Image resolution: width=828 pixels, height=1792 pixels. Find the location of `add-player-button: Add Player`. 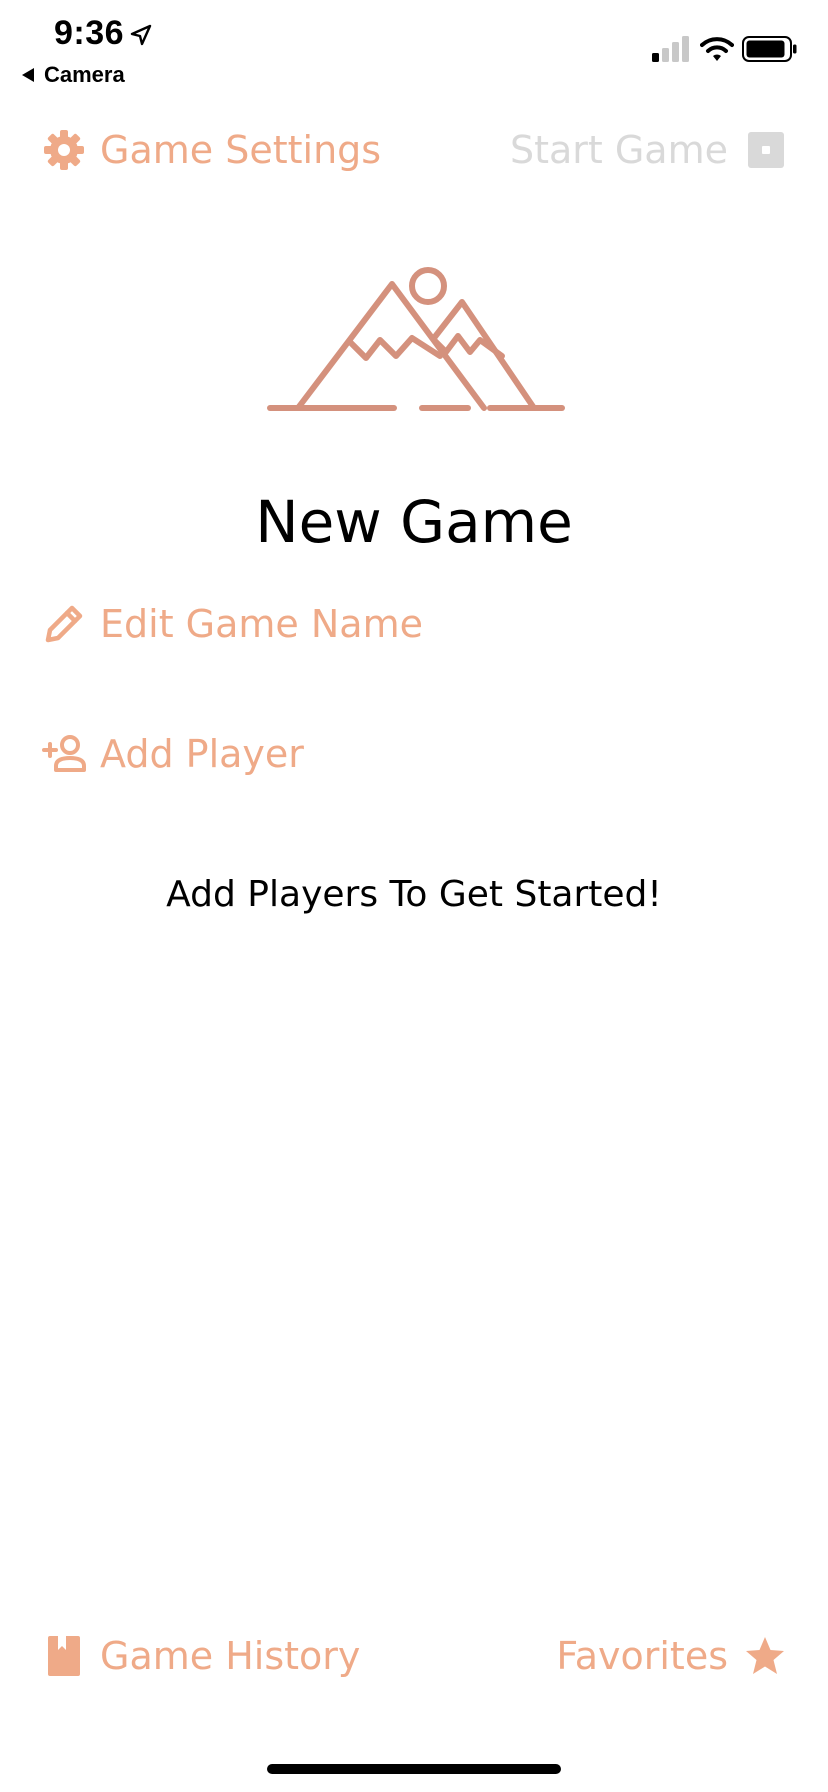

add-player-button: Add Player is located at coordinates (173, 754).